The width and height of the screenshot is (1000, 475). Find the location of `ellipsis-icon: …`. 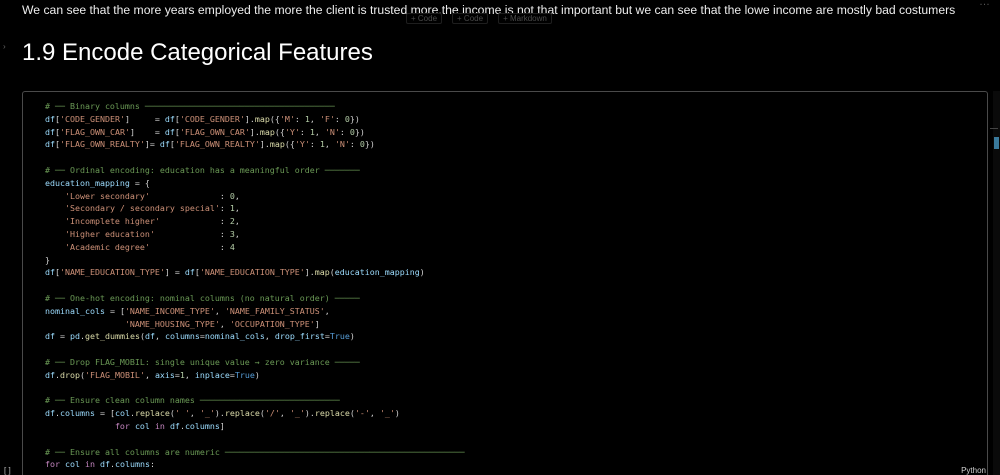

ellipsis-icon: … is located at coordinates (984, 4).